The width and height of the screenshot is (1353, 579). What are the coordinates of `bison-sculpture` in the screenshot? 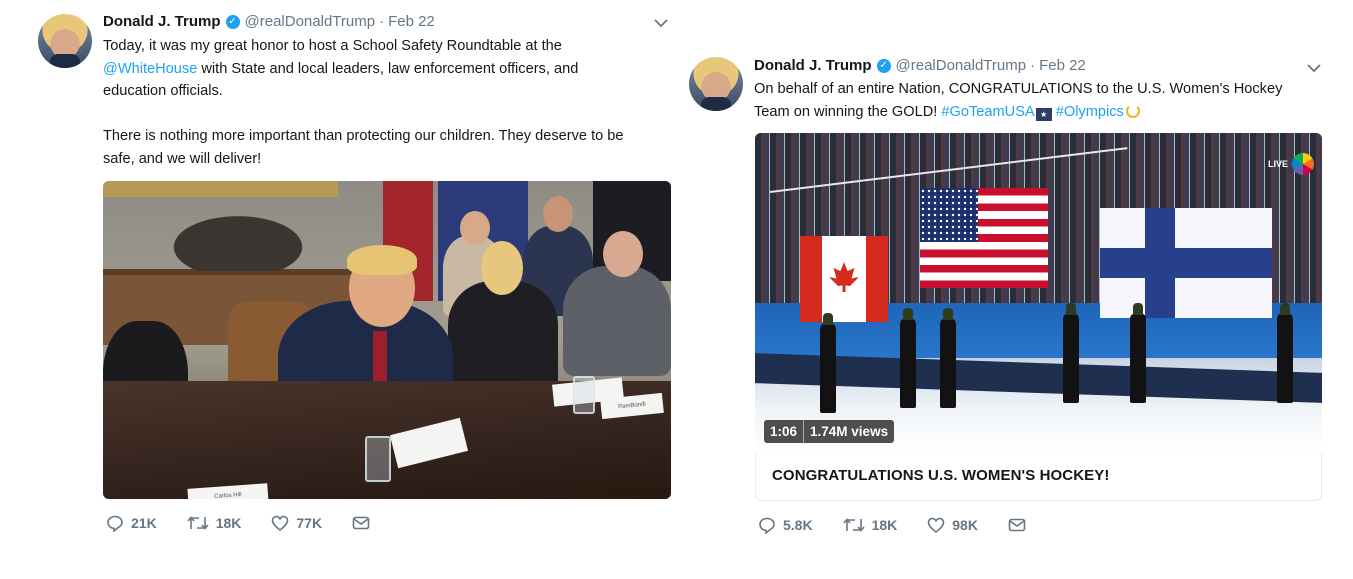 It's located at (238, 241).